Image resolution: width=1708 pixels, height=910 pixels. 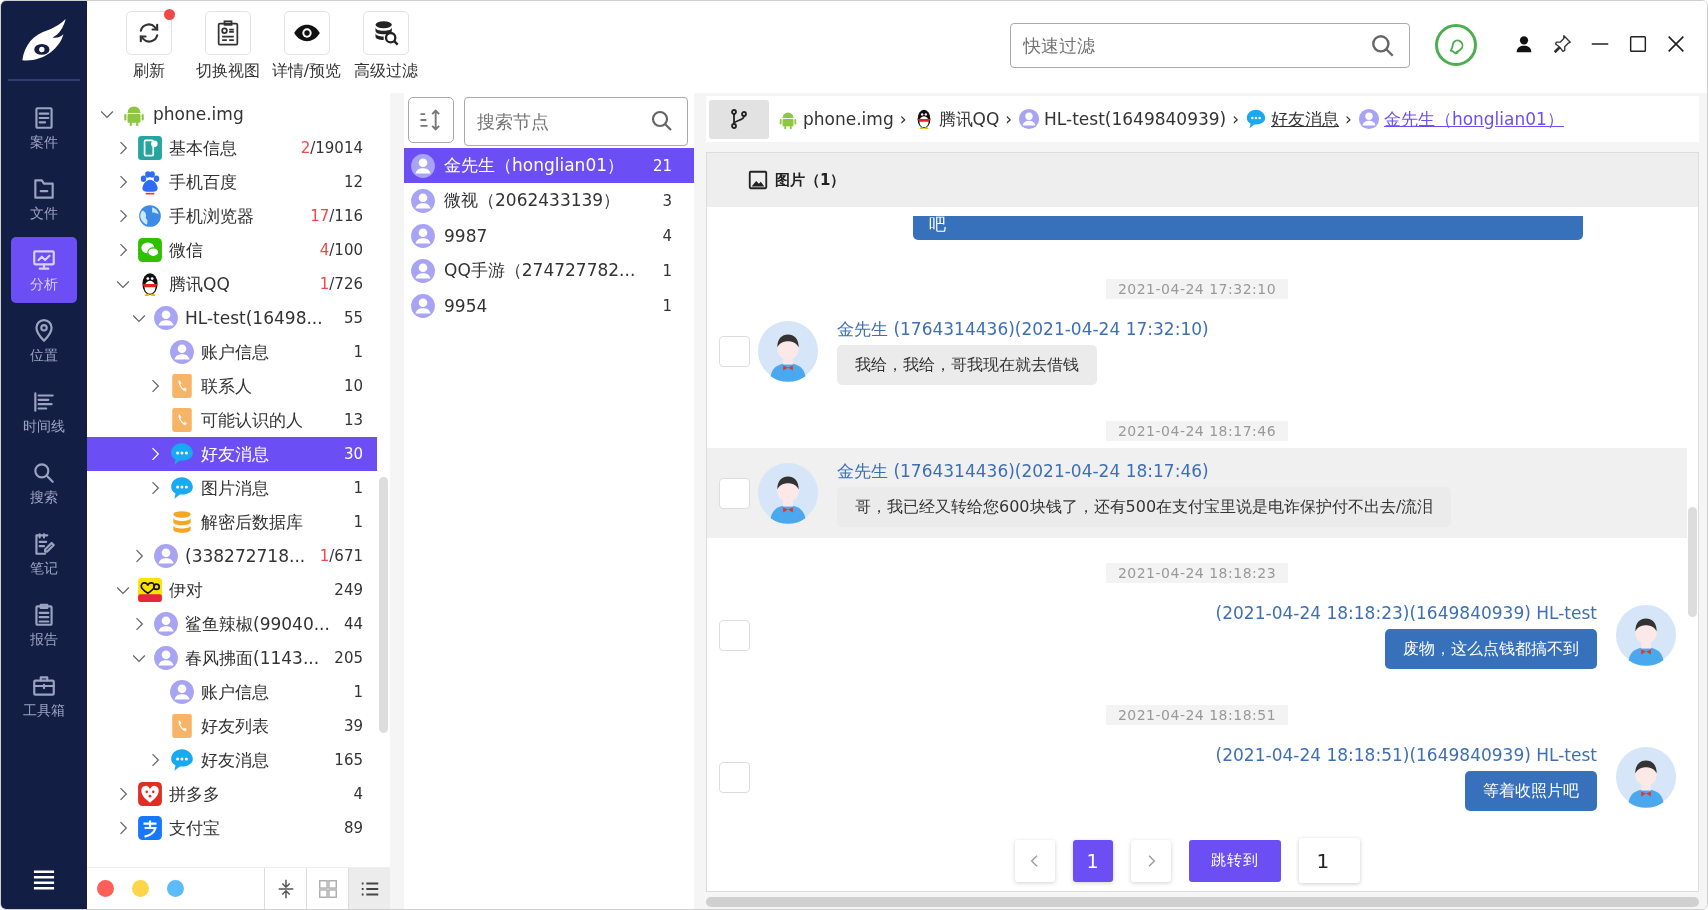 What do you see at coordinates (549, 165) in the screenshot?
I see `contact-item: 金先生（honglian01） 21` at bounding box center [549, 165].